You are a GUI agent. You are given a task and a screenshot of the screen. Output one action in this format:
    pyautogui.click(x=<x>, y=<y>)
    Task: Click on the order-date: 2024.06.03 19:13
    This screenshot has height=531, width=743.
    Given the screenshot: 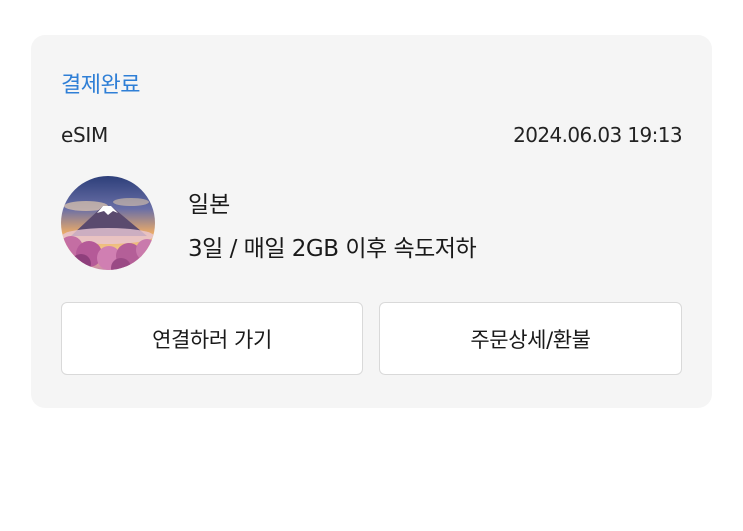 What is the action you would take?
    pyautogui.click(x=598, y=135)
    